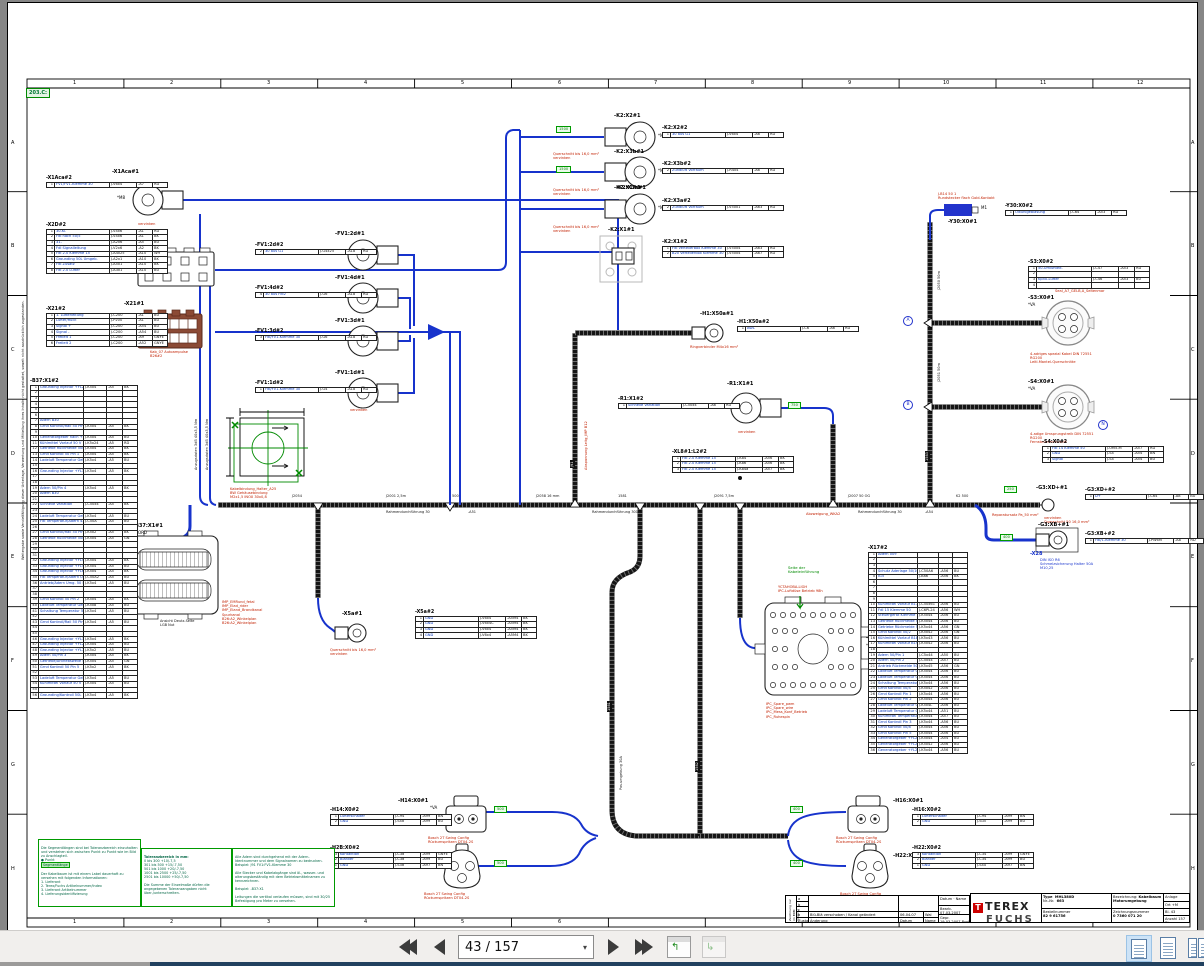 The image size is (1204, 966). What do you see at coordinates (946, 83) in the screenshot?
I see `col-label: 10` at bounding box center [946, 83].